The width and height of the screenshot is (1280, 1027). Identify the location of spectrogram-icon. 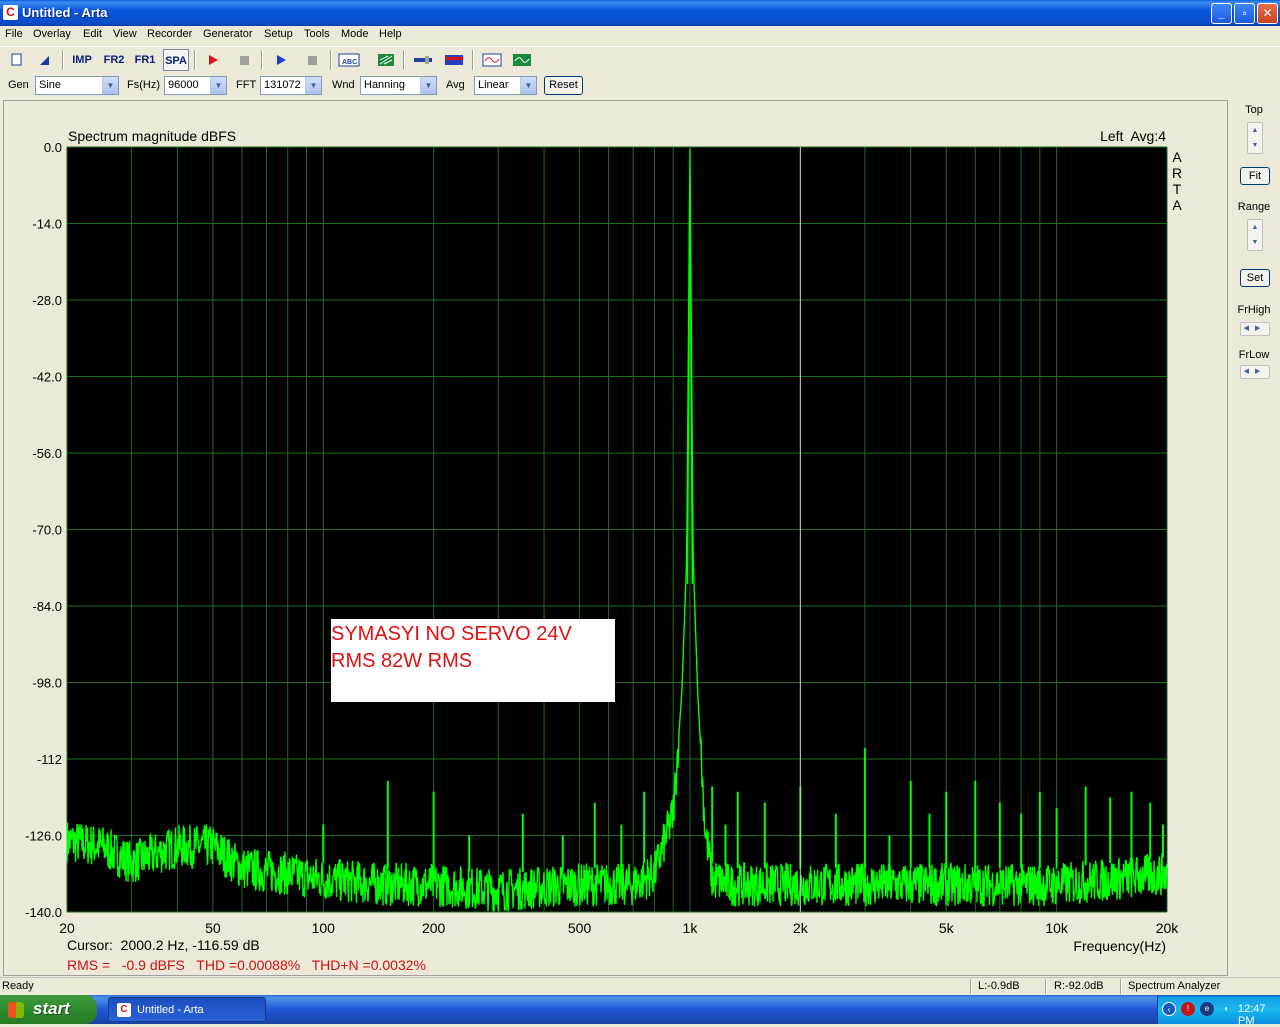
(454, 60).